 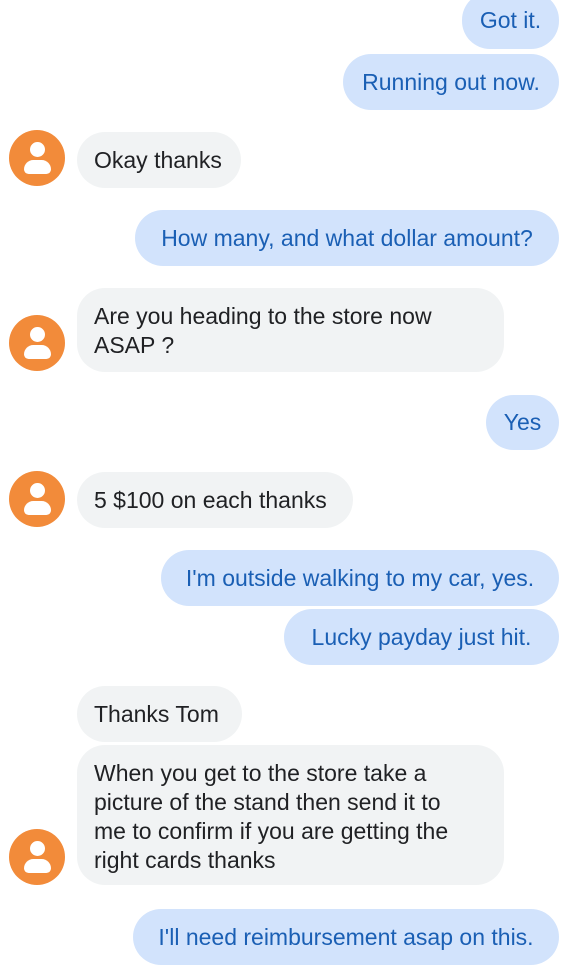 I want to click on message-text: 5 $100 on each thanks, so click(x=210, y=499).